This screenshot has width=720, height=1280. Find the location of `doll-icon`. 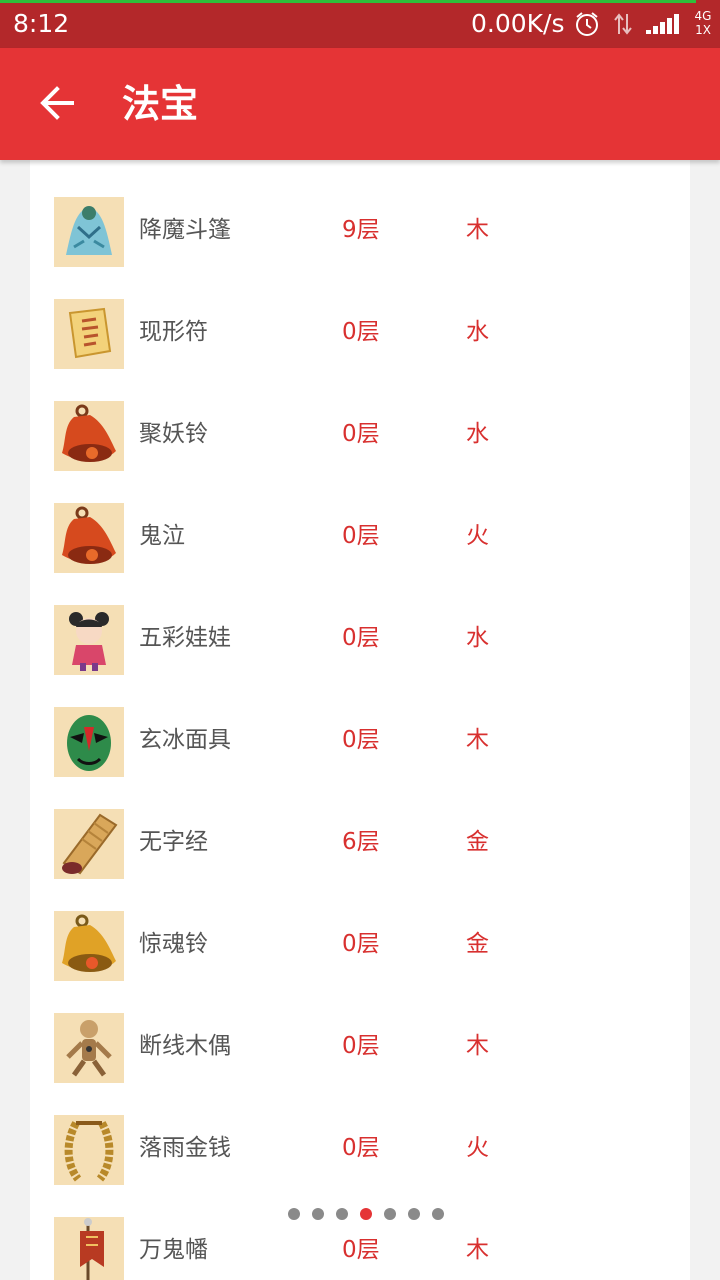

doll-icon is located at coordinates (89, 640).